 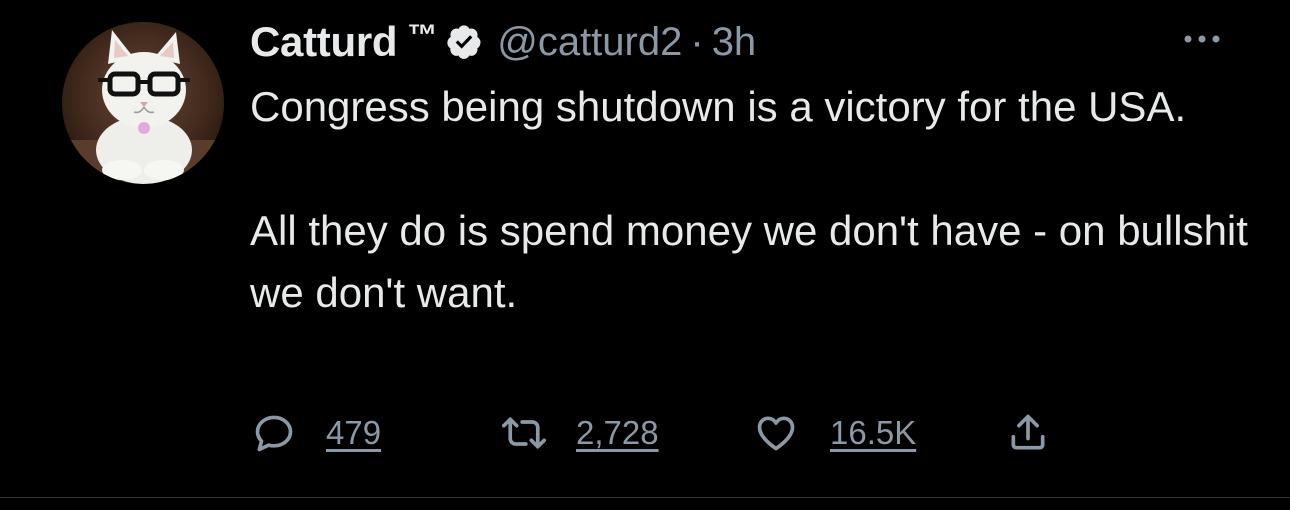 What do you see at coordinates (274, 433) in the screenshot?
I see `reply-icon` at bounding box center [274, 433].